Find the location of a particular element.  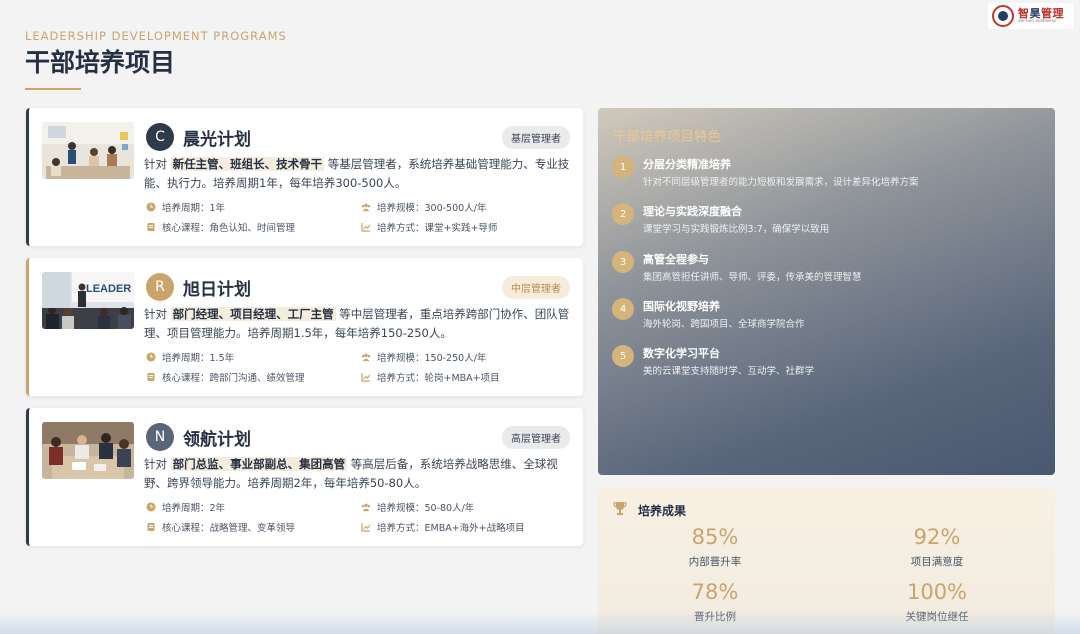

features-title: 干部培养项目特色 is located at coordinates (667, 137).